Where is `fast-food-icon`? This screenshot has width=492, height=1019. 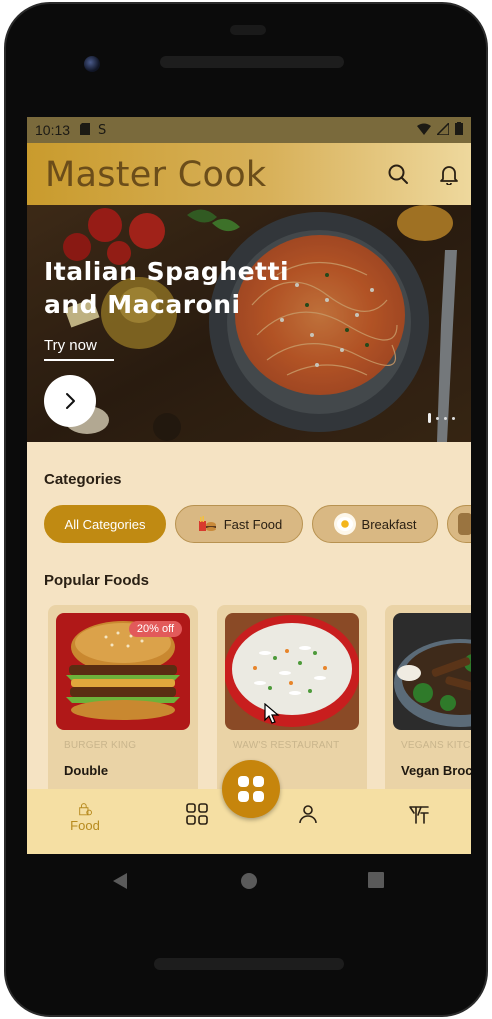
fast-food-icon is located at coordinates (207, 524).